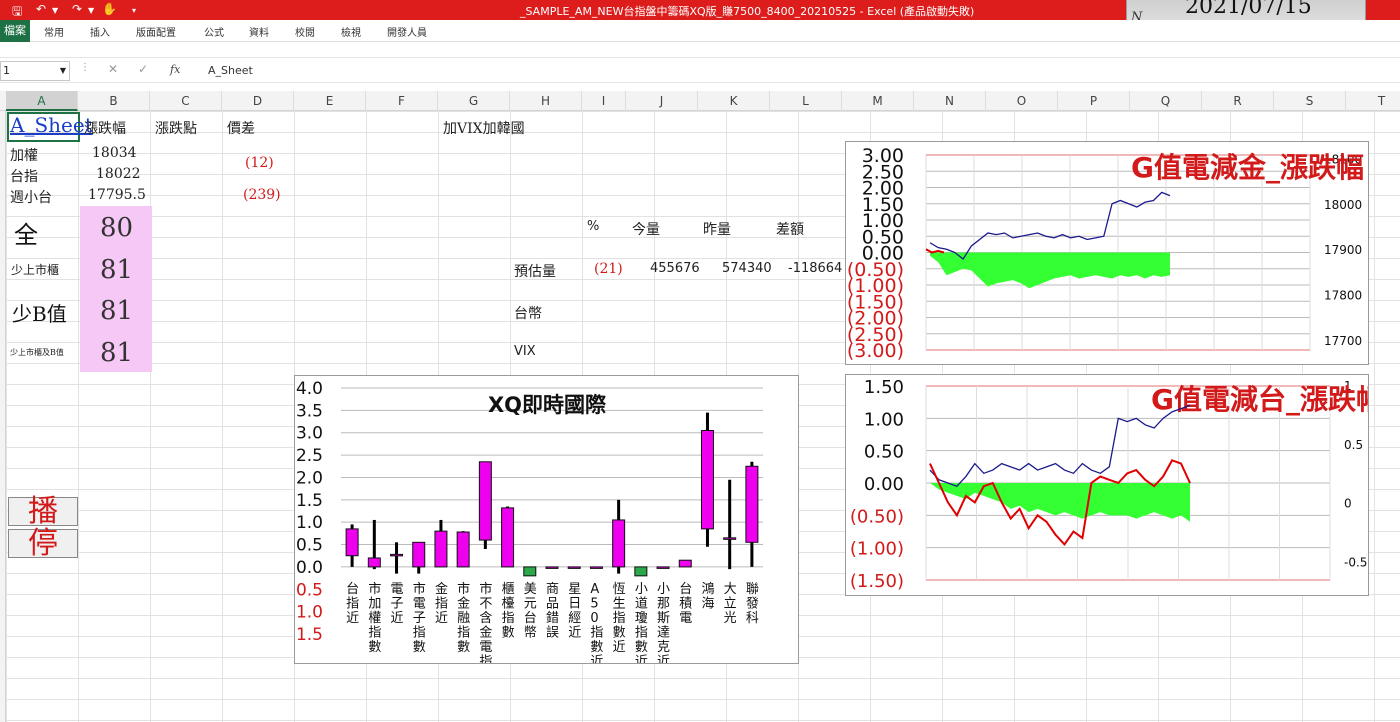  Describe the element at coordinates (258, 101) in the screenshot. I see `column-header-d: D` at that location.